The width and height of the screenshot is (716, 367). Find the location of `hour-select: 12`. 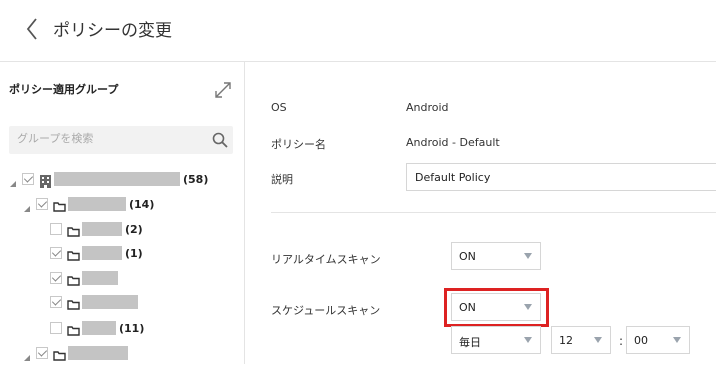

hour-select: 12 is located at coordinates (581, 340).